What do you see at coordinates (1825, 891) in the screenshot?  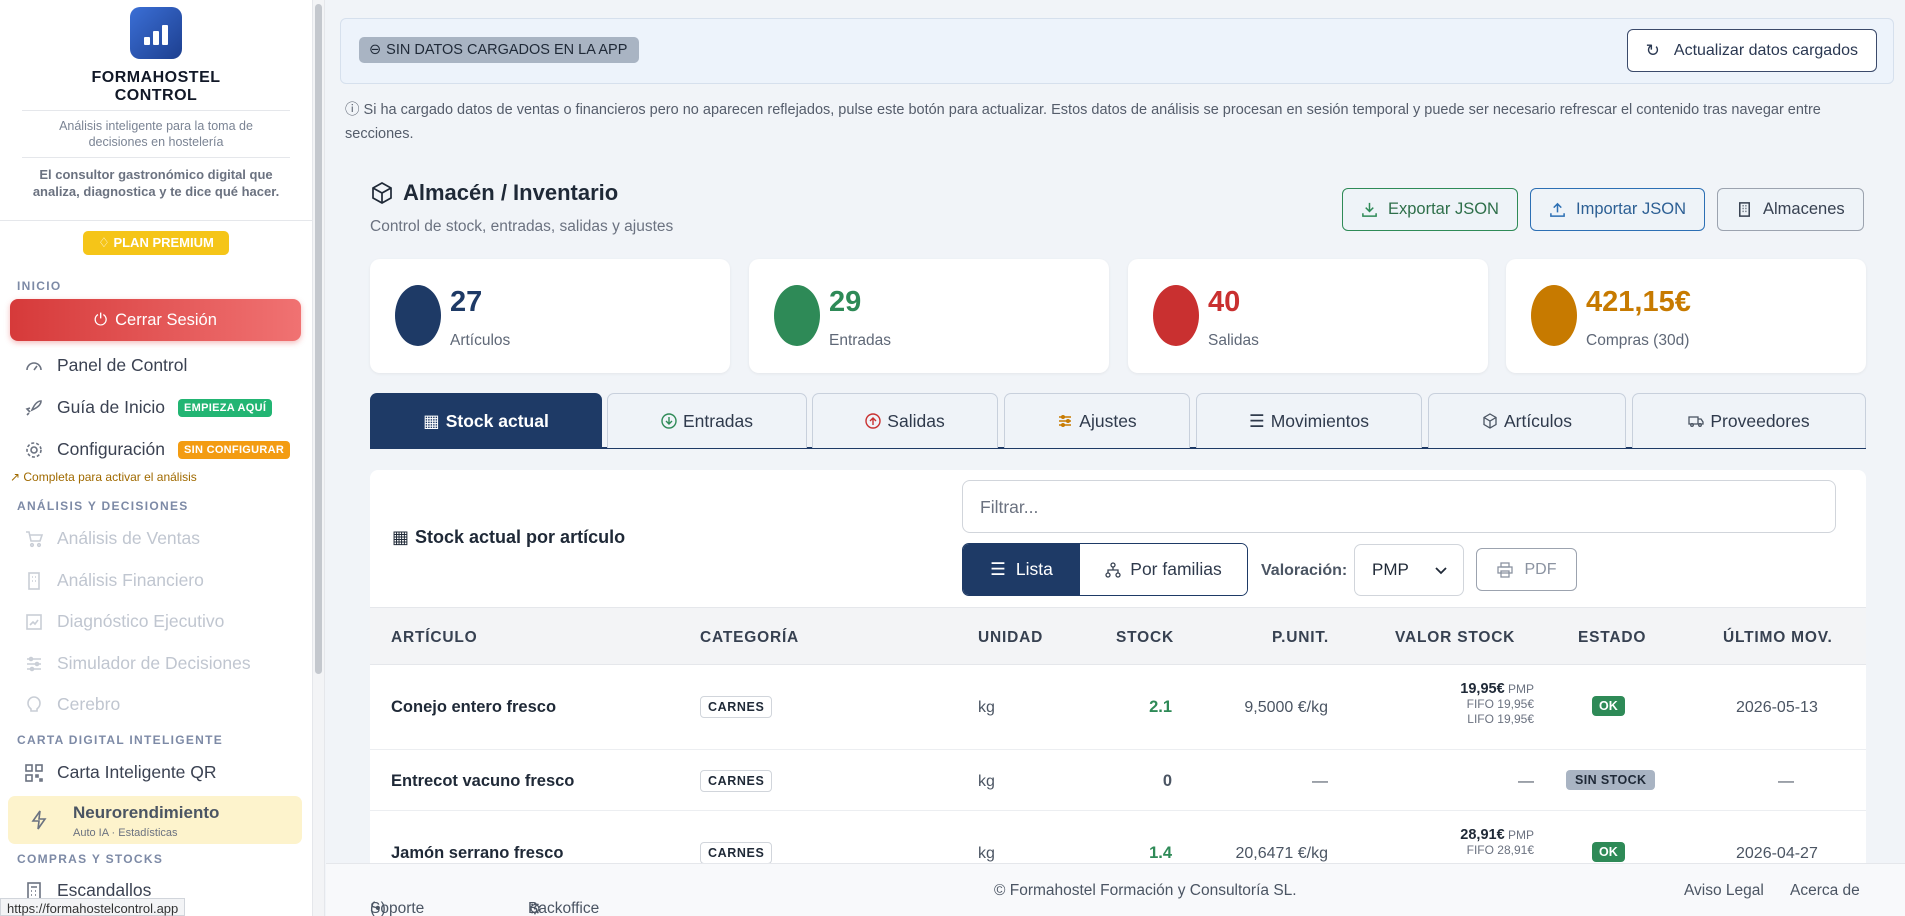 I see `acerca-link: Acerca de` at bounding box center [1825, 891].